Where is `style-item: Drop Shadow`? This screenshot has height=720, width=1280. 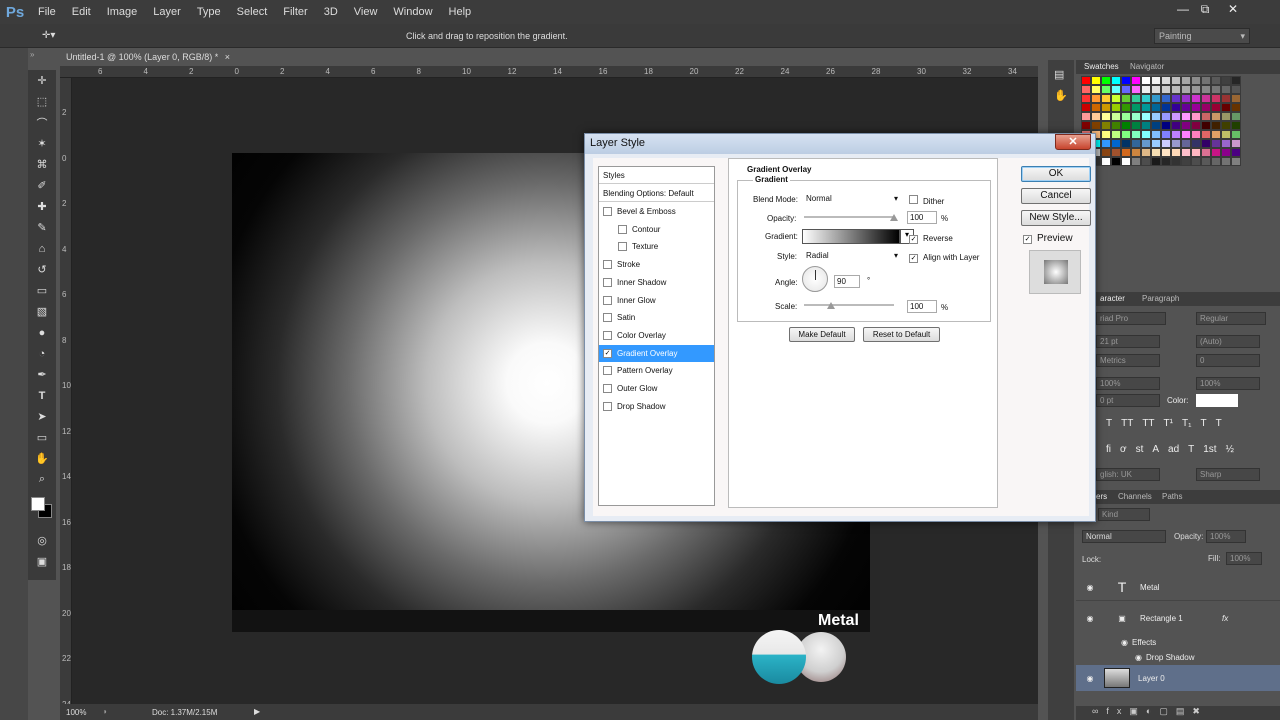
style-item: Drop Shadow is located at coordinates (656, 406).